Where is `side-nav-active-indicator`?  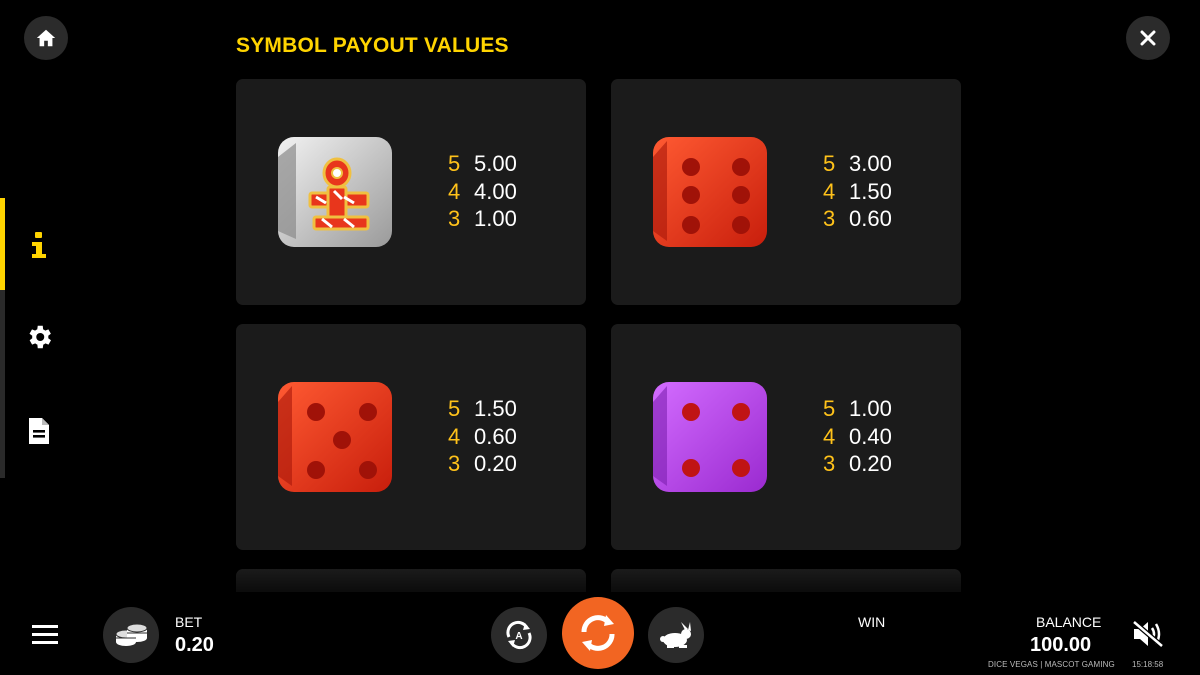 side-nav-active-indicator is located at coordinates (2, 244).